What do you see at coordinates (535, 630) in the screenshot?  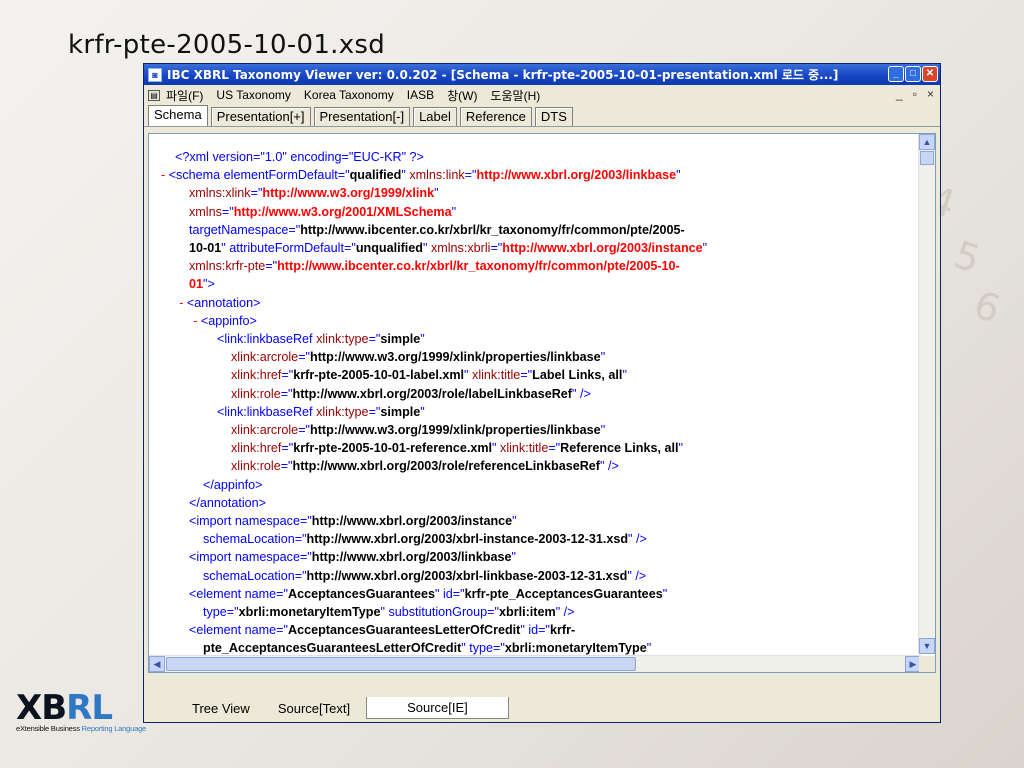 I see `xml-token: " id="` at bounding box center [535, 630].